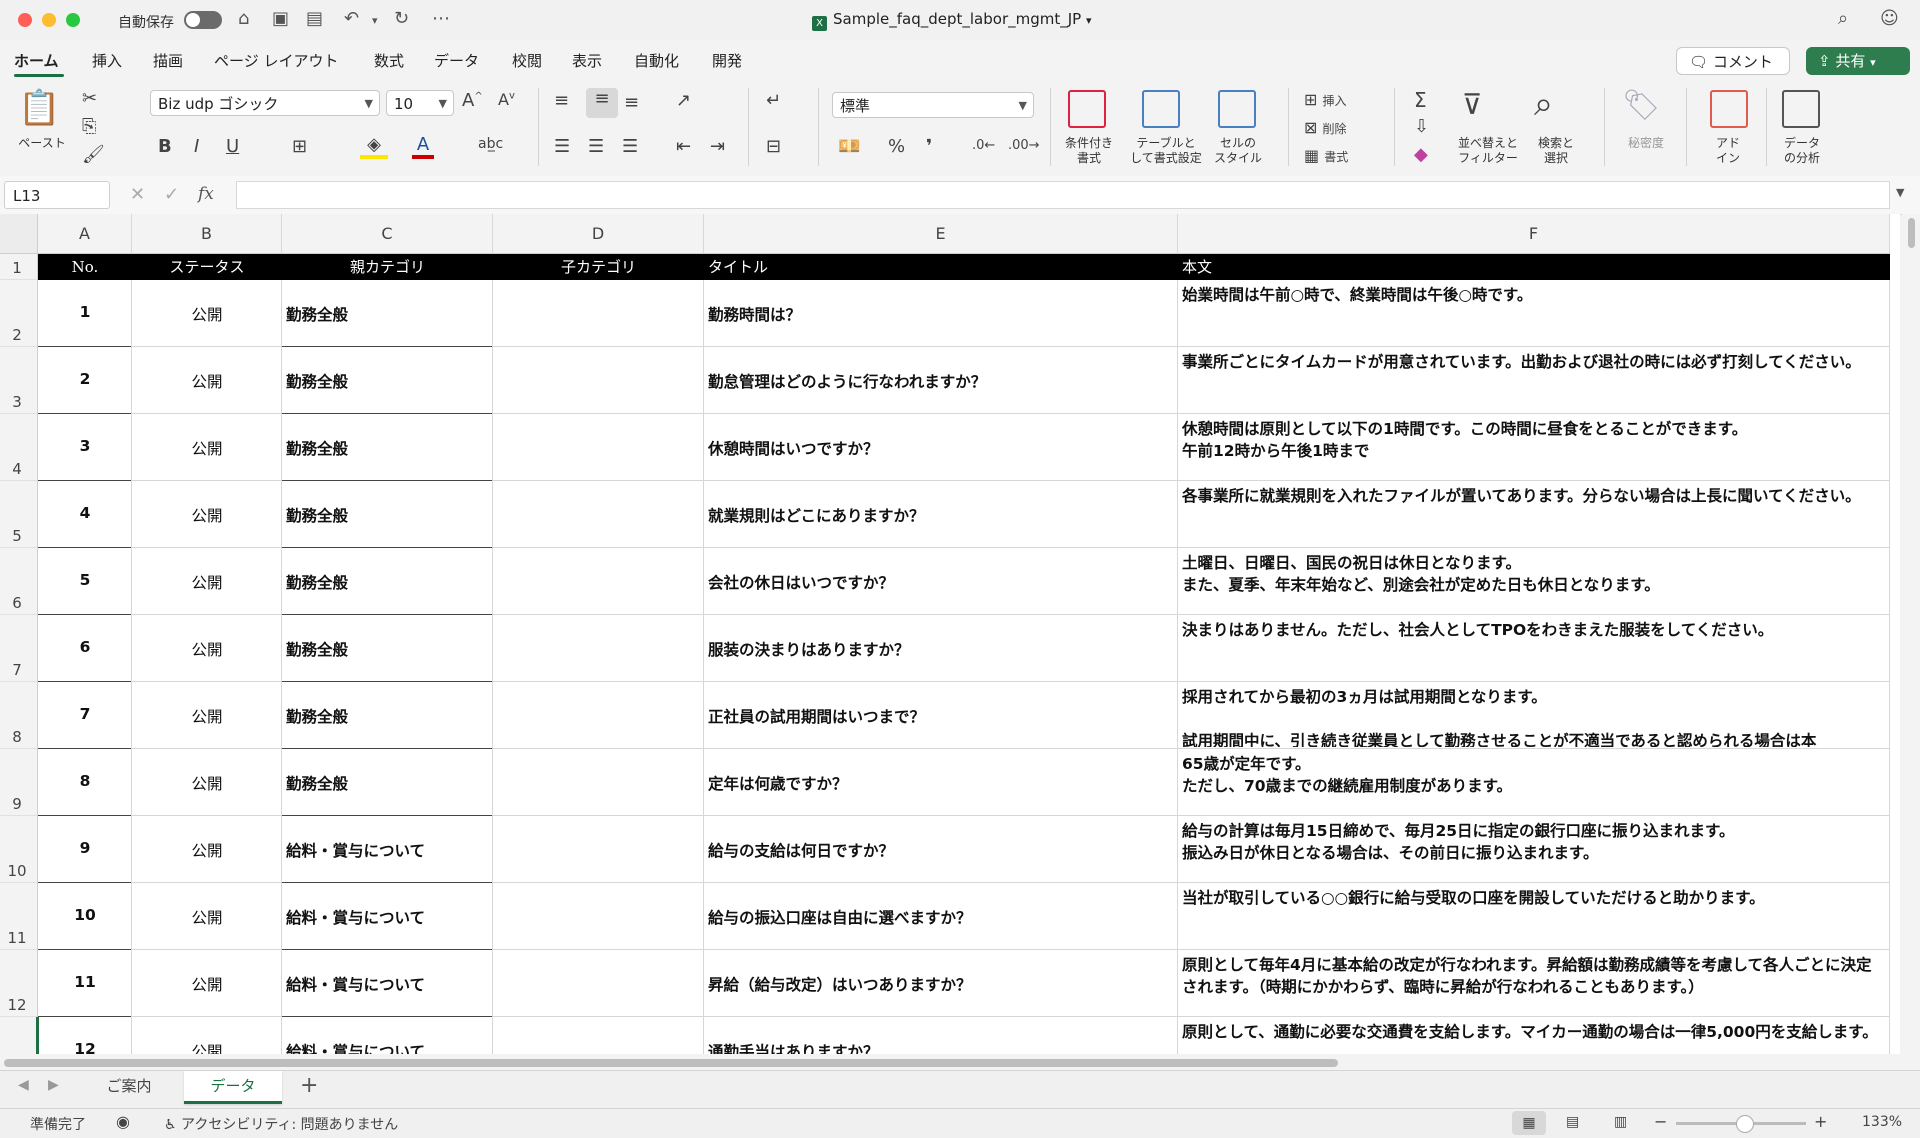 Image resolution: width=1920 pixels, height=1138 pixels. What do you see at coordinates (89, 126) in the screenshot?
I see `copy-icon: ⎘` at bounding box center [89, 126].